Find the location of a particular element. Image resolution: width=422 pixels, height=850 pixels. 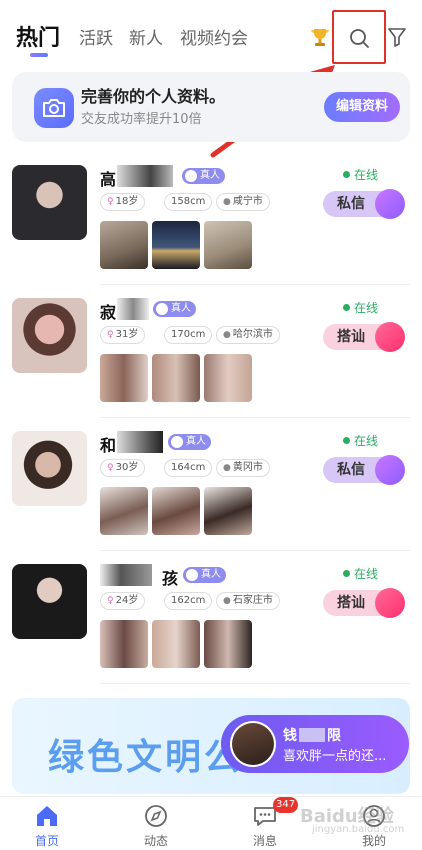

city-chip: ● 黄冈市 is located at coordinates (243, 468).